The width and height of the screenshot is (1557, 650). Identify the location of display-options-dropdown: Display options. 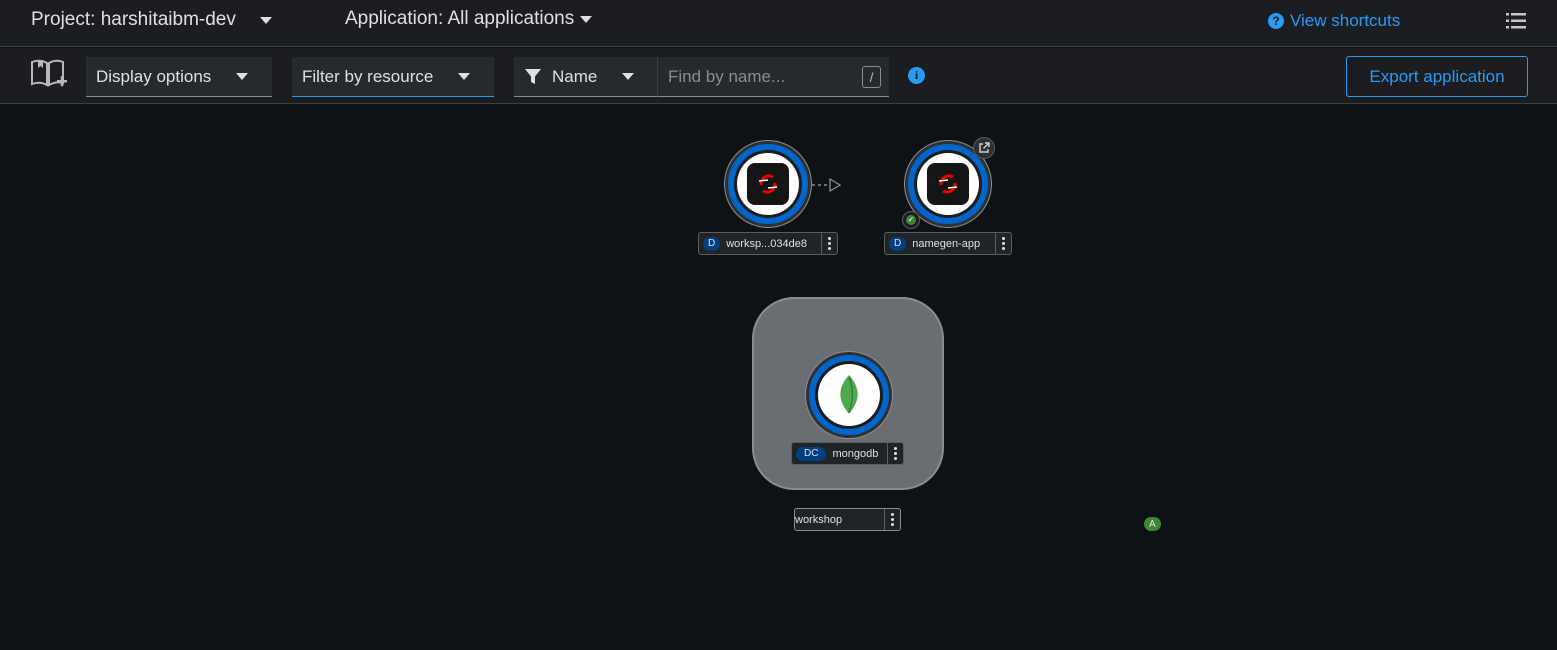
(179, 77).